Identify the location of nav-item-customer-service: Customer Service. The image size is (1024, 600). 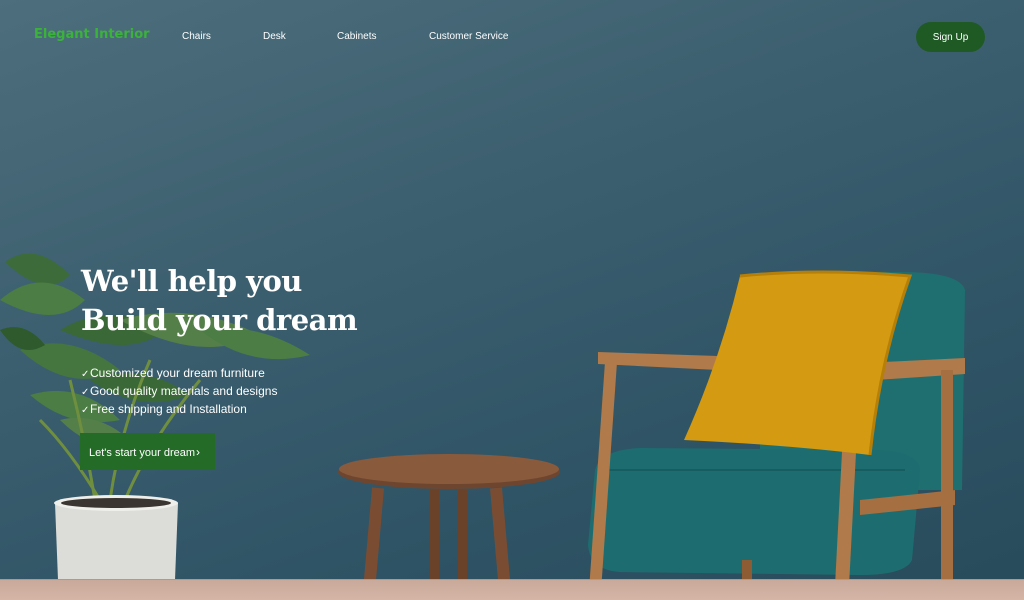
(468, 36).